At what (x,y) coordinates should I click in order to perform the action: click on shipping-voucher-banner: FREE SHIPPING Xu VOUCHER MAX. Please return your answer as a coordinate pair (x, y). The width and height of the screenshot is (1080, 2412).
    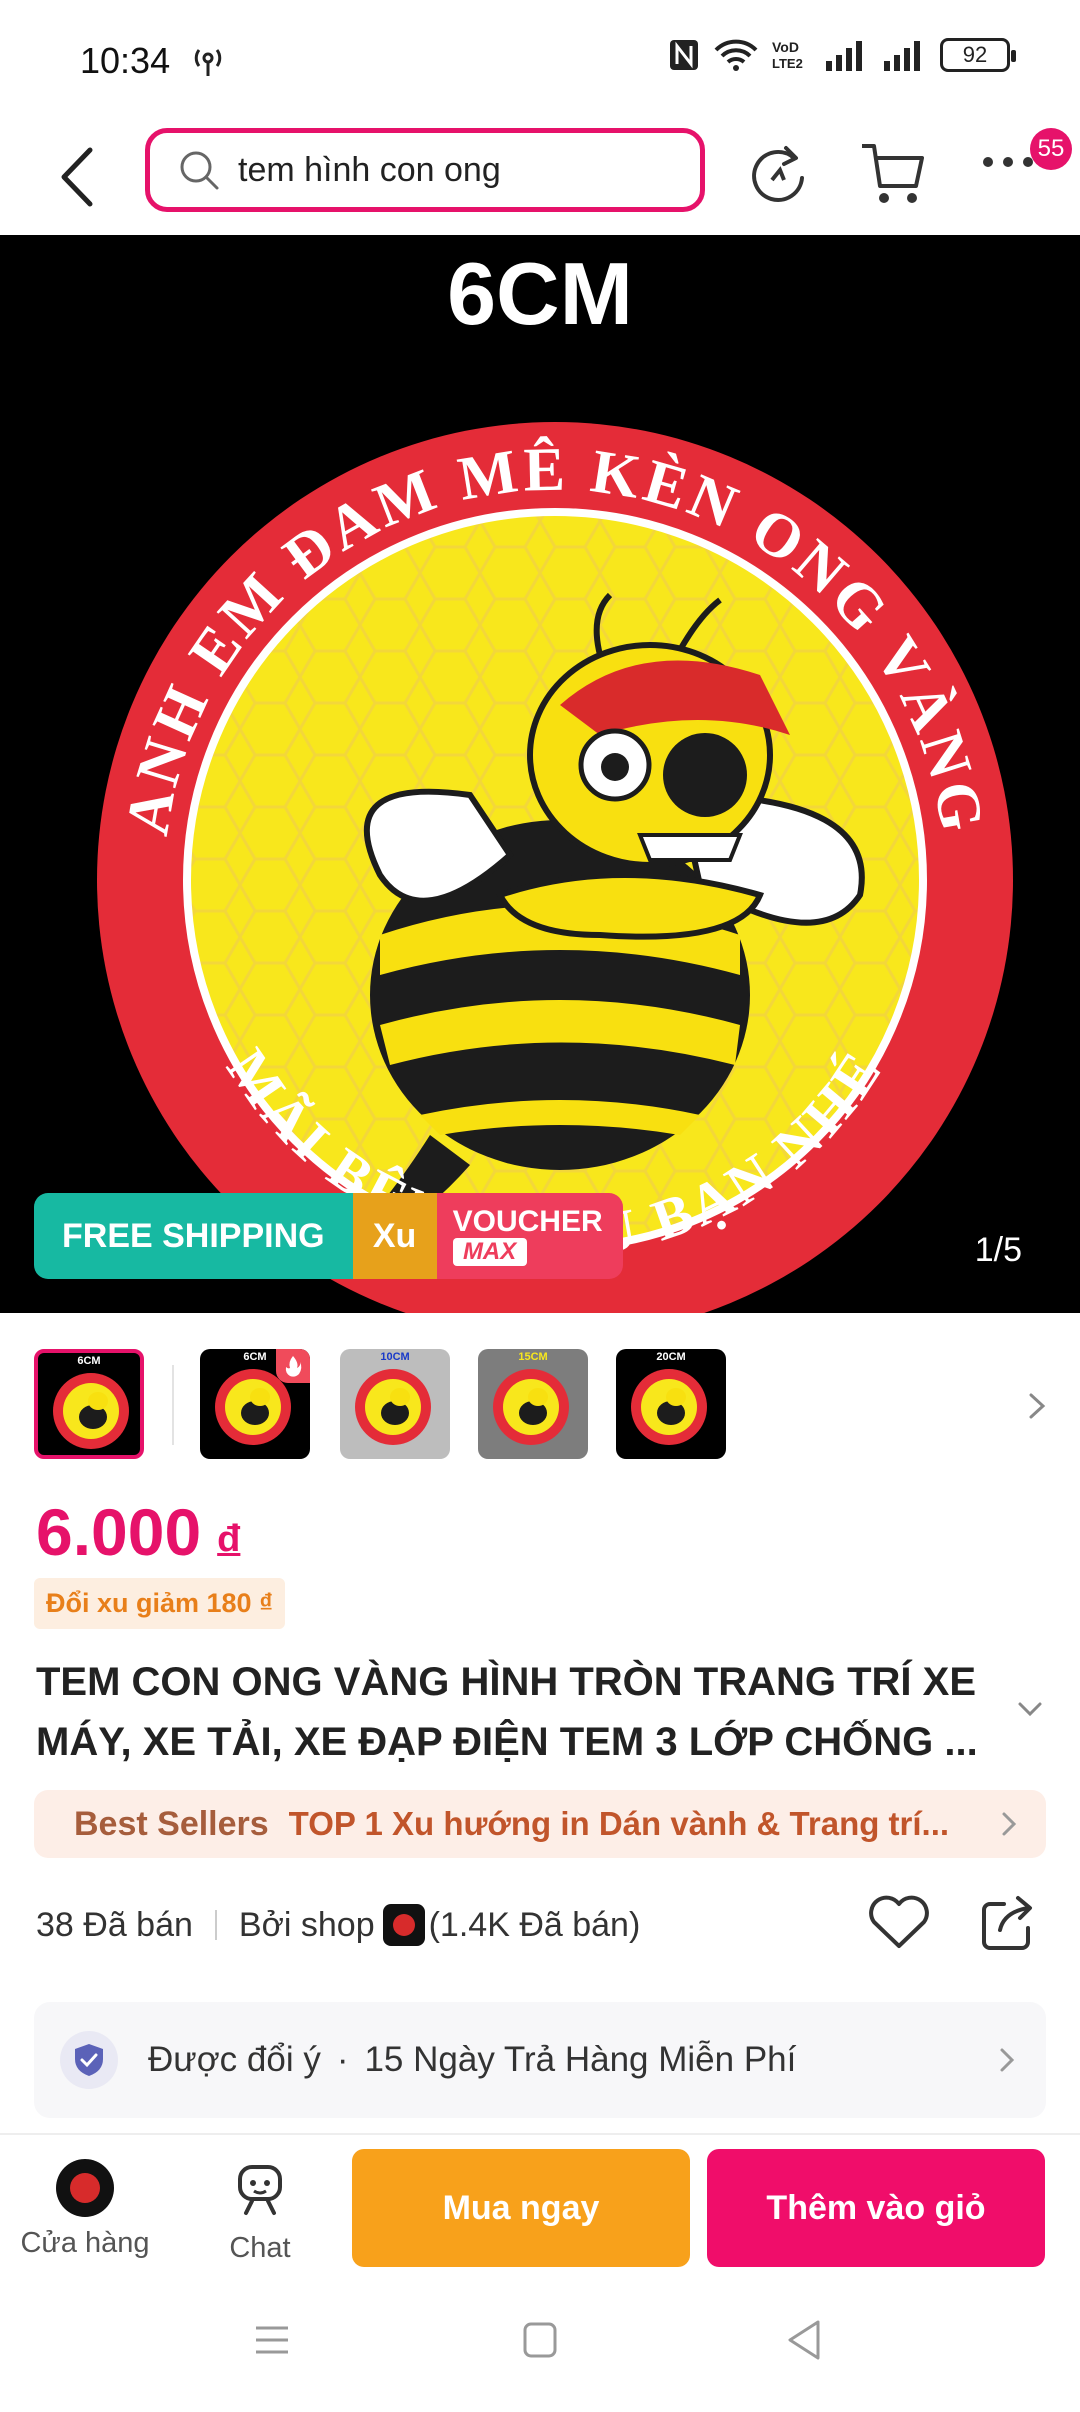
    Looking at the image, I should click on (328, 1236).